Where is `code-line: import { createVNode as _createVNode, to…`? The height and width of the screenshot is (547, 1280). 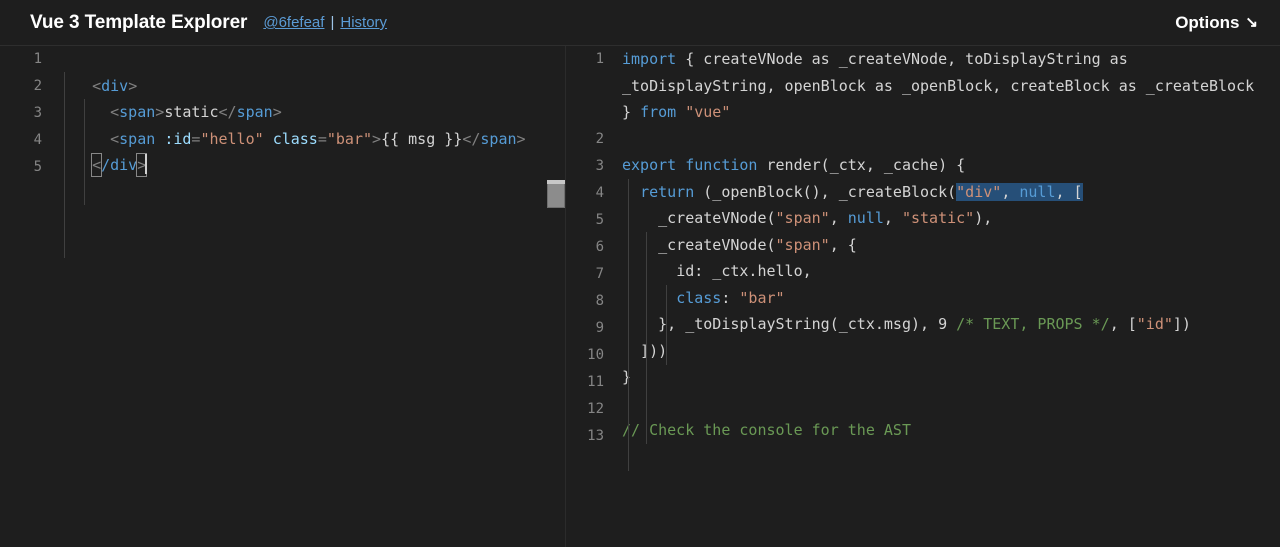
code-line: import { createVNode as _createVNode, to… is located at coordinates (946, 86).